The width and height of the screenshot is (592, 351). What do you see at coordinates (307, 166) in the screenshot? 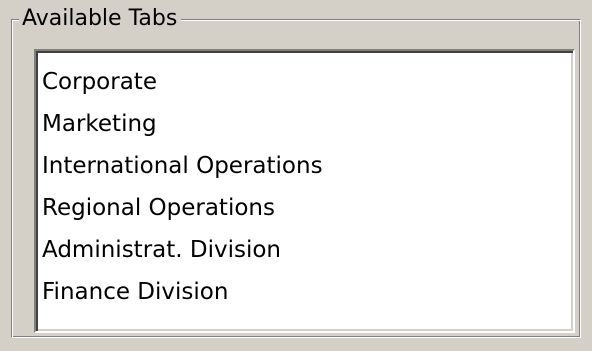
I see `list-item-international-operations: International Operations` at bounding box center [307, 166].